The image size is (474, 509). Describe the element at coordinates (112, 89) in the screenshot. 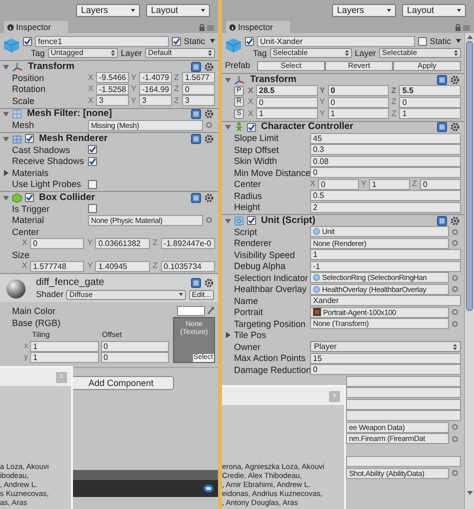

I see `text-field: -1.5258` at that location.